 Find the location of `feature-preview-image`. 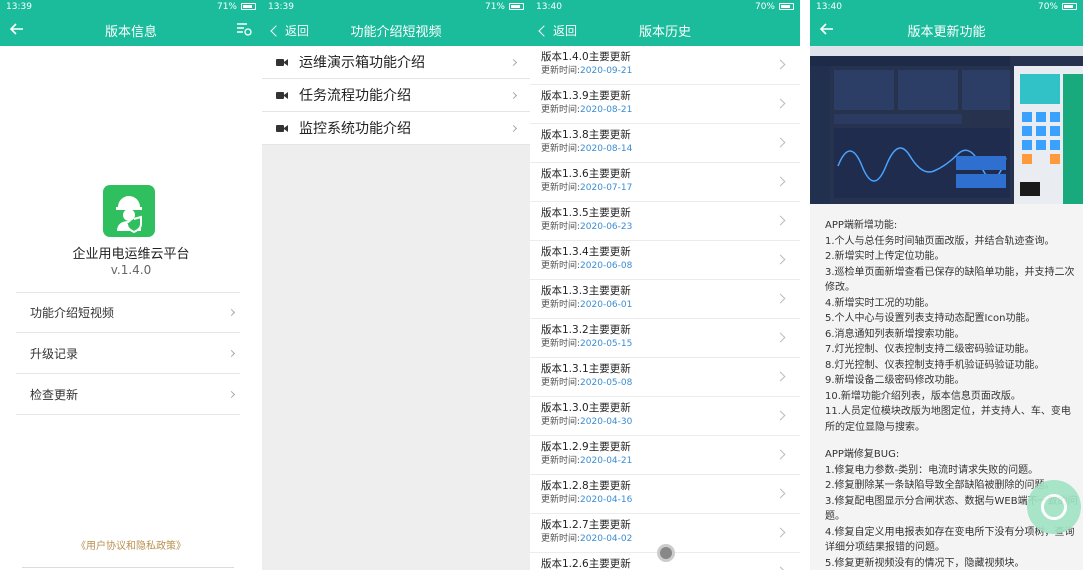

feature-preview-image is located at coordinates (946, 125).